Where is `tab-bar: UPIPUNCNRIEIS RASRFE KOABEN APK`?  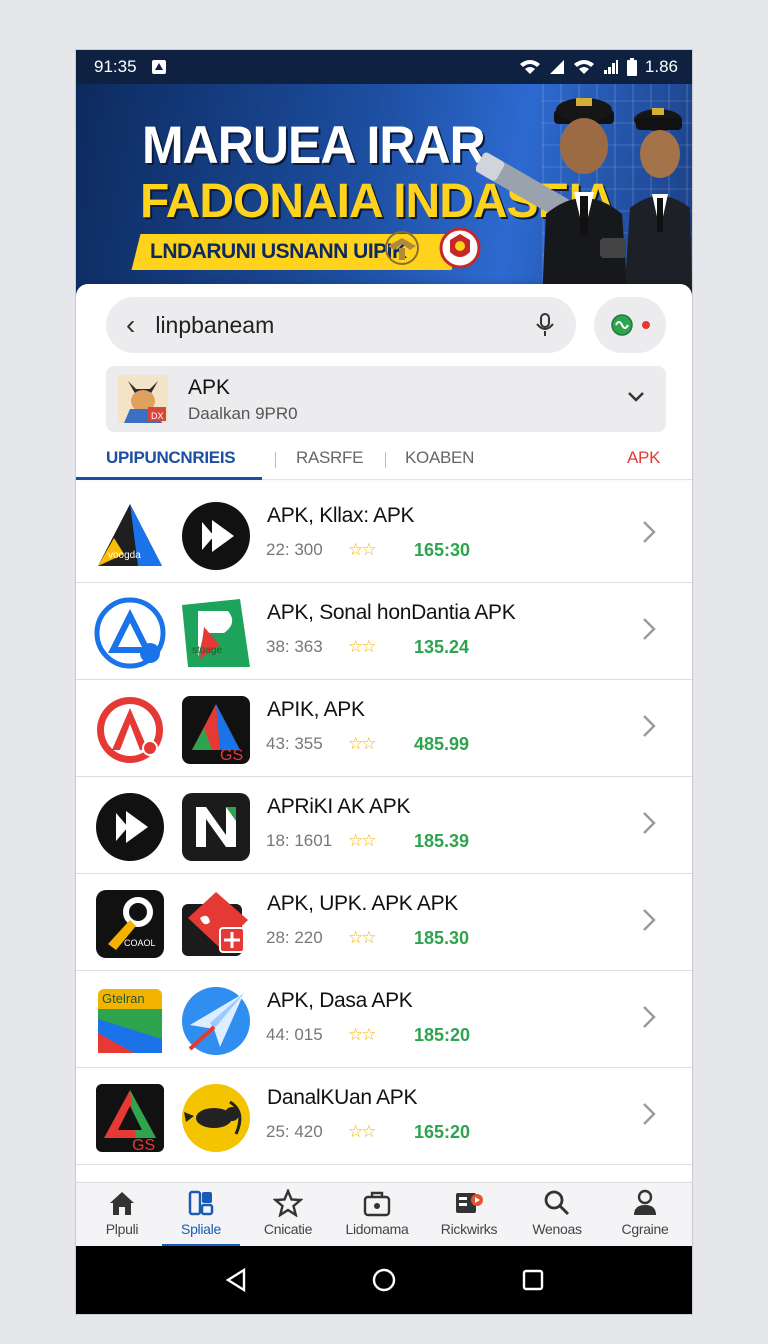 tab-bar: UPIPUNCNRIEIS RASRFE KOABEN APK is located at coordinates (384, 460).